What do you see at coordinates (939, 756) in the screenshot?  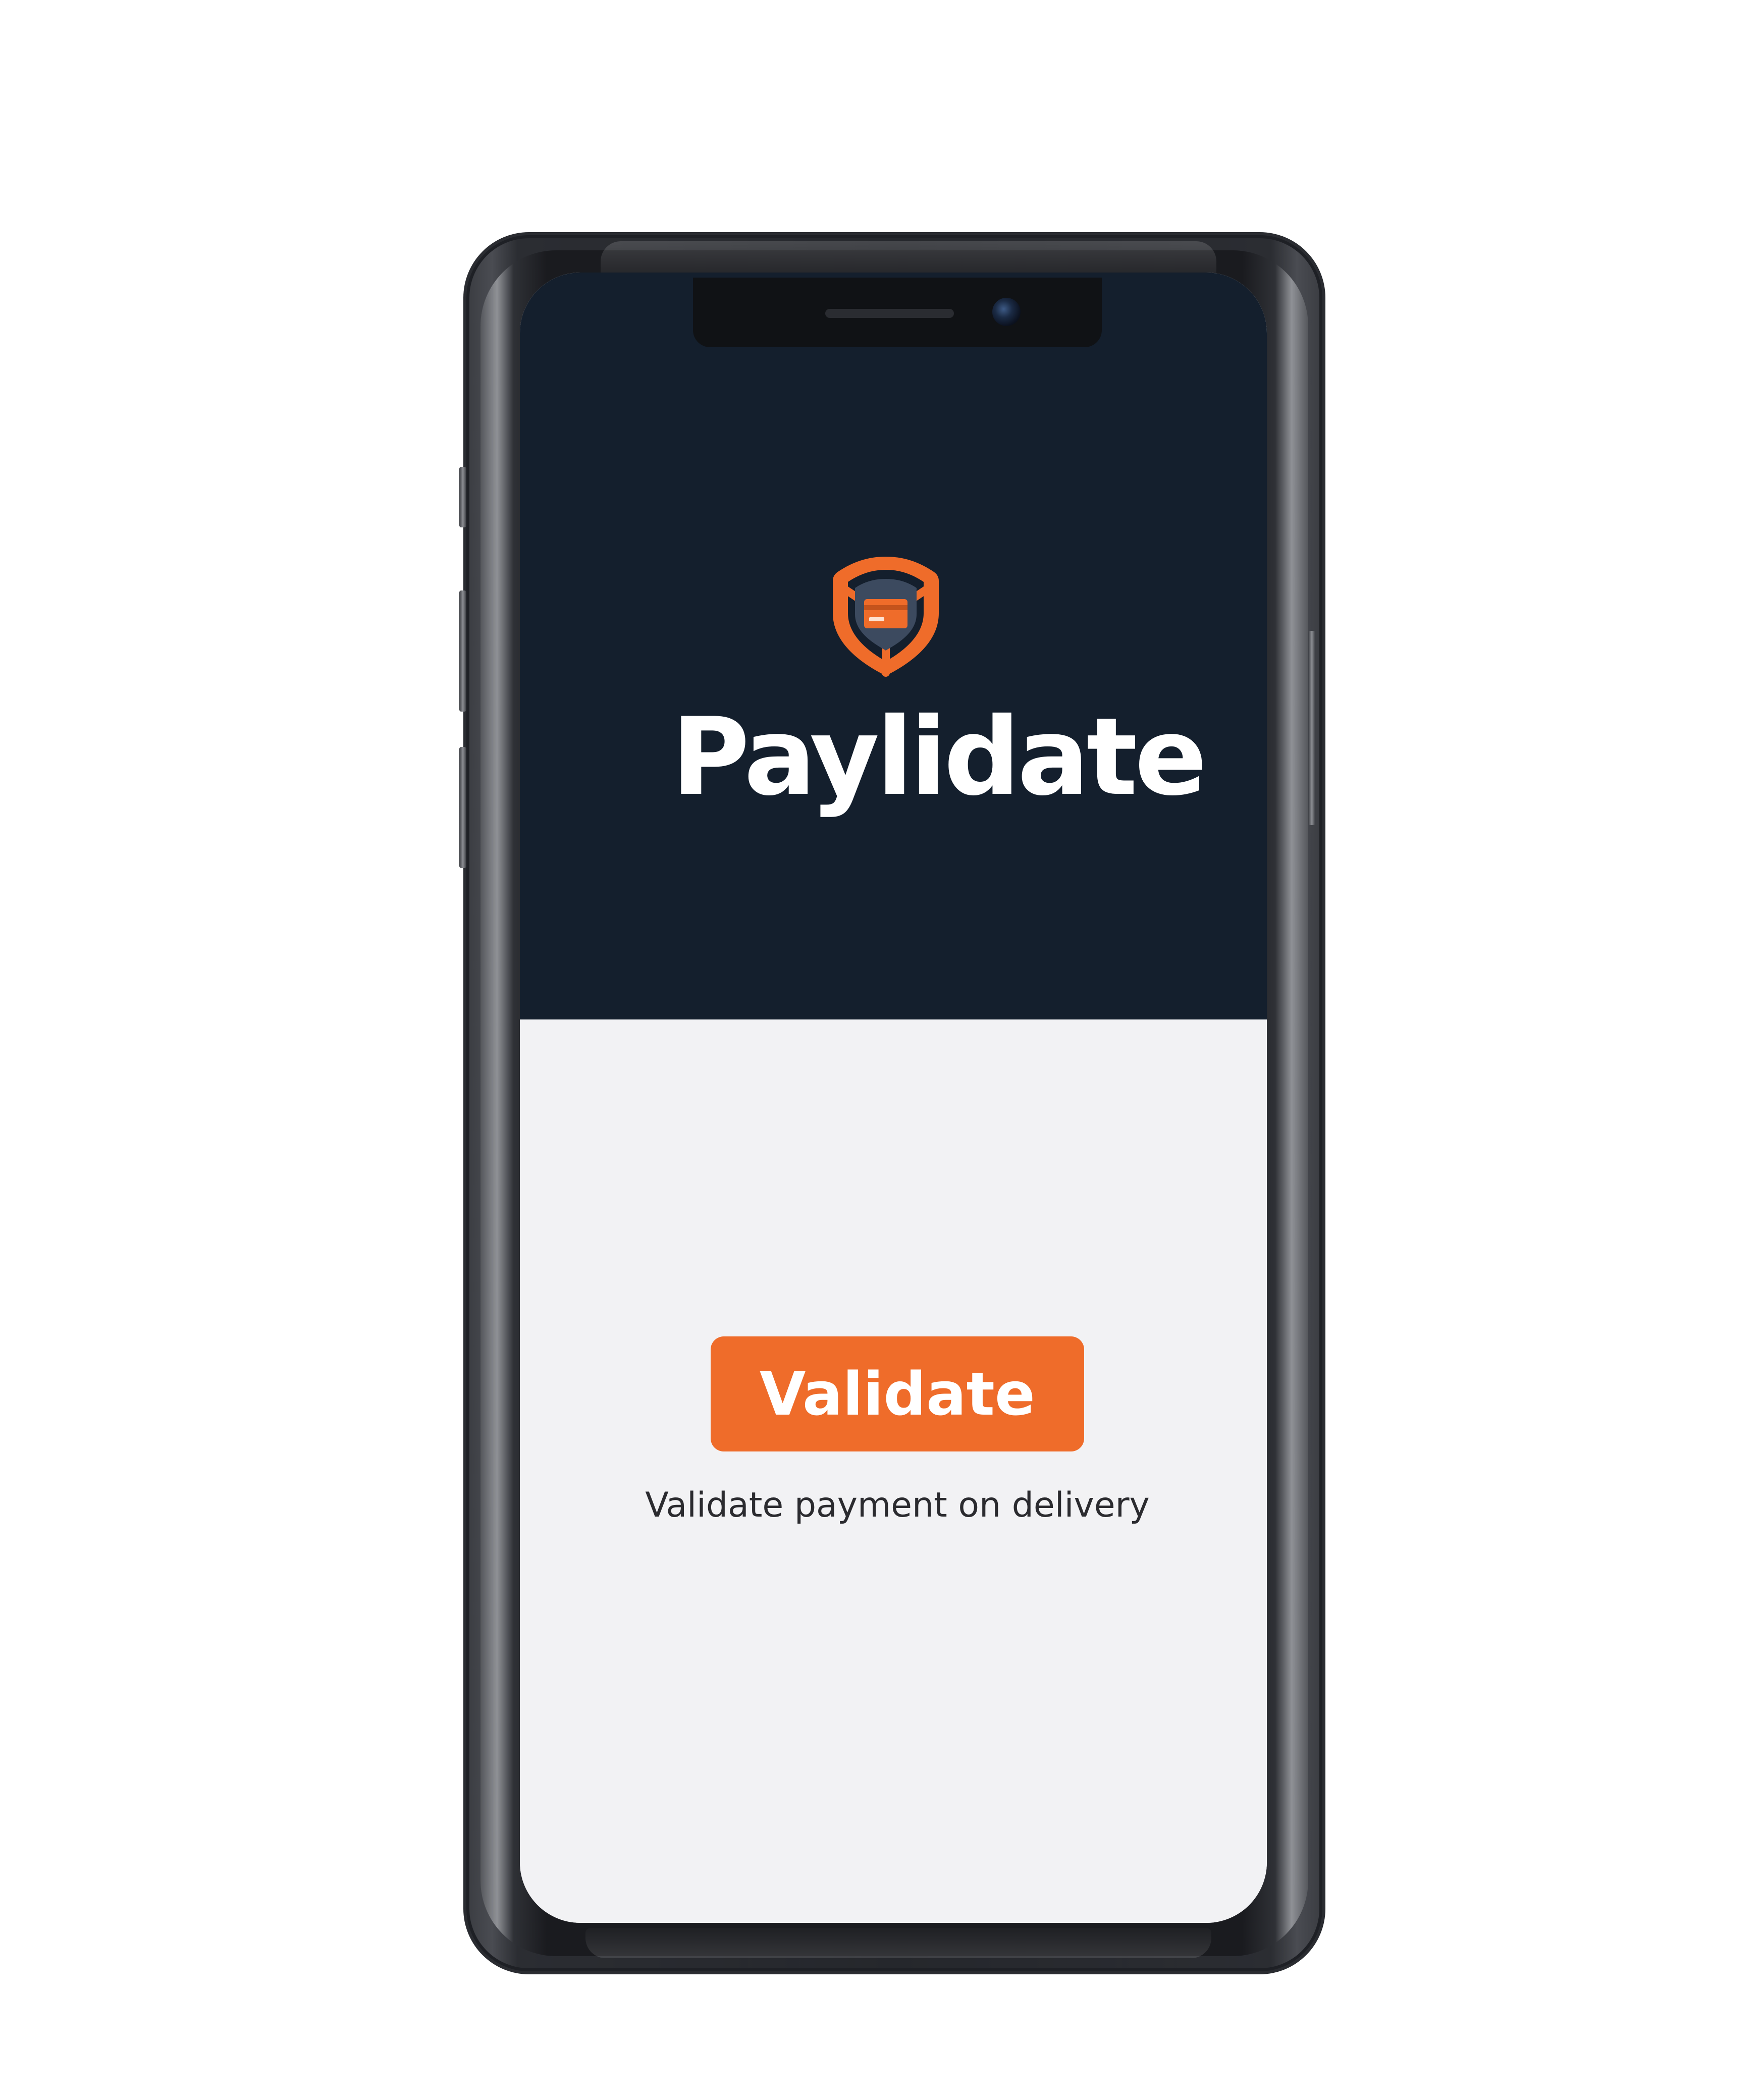 I see `app-title: Paylidate` at bounding box center [939, 756].